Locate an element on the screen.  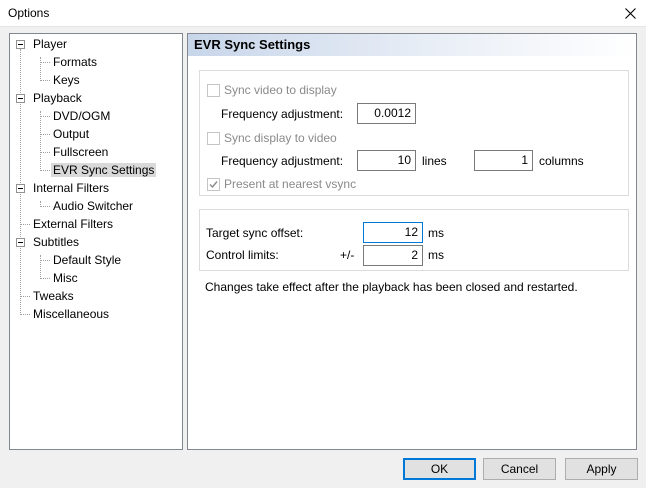
tree-item-tweaks: Tweaks is located at coordinates (53, 296).